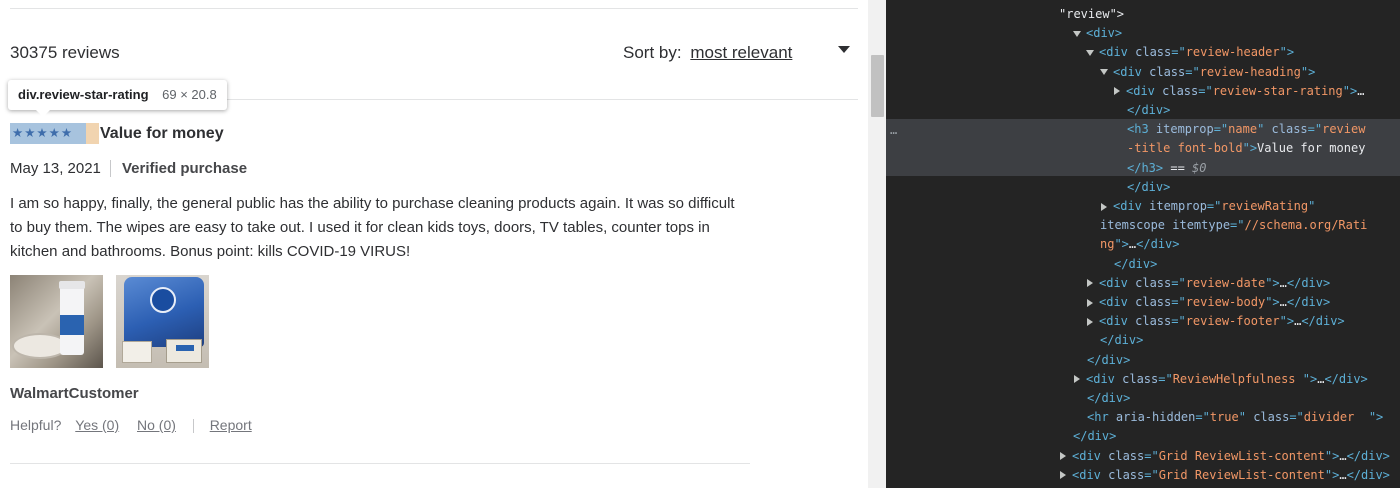 The image size is (1400, 488). I want to click on dom-node-line: <div itemprop="reviewRating", so click(1207, 206).